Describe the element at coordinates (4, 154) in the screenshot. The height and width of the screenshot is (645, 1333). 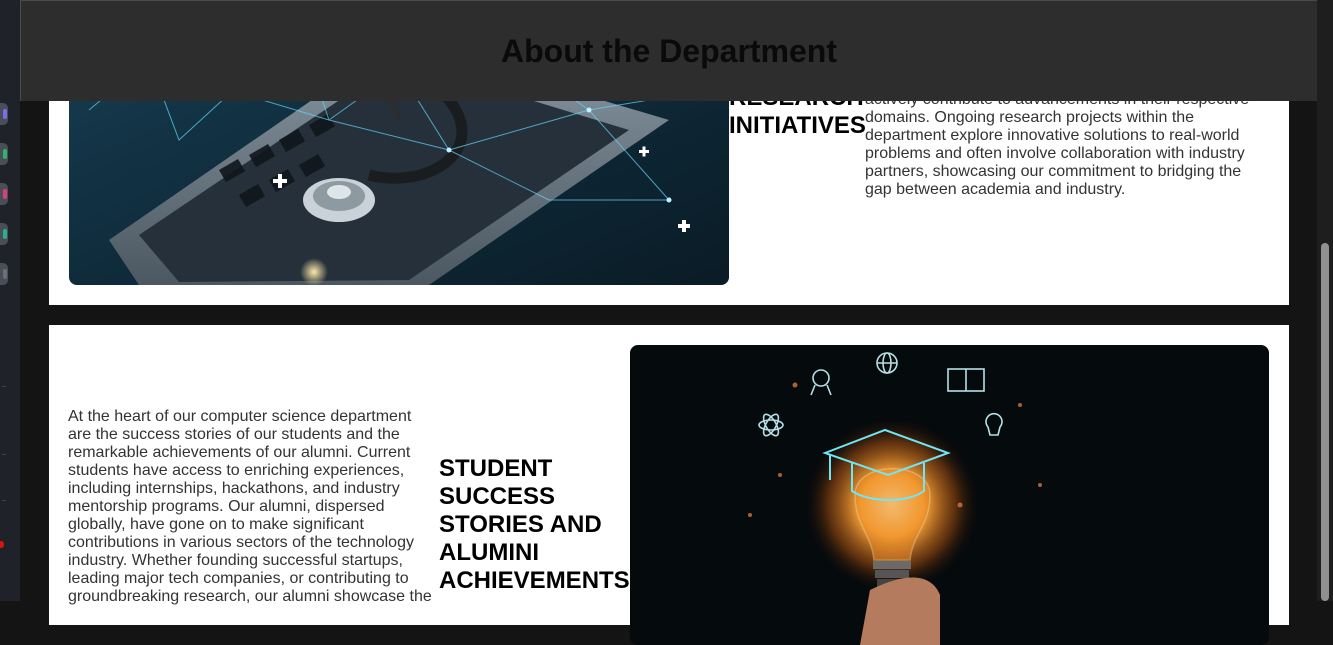
I see `strip-button-green` at that location.